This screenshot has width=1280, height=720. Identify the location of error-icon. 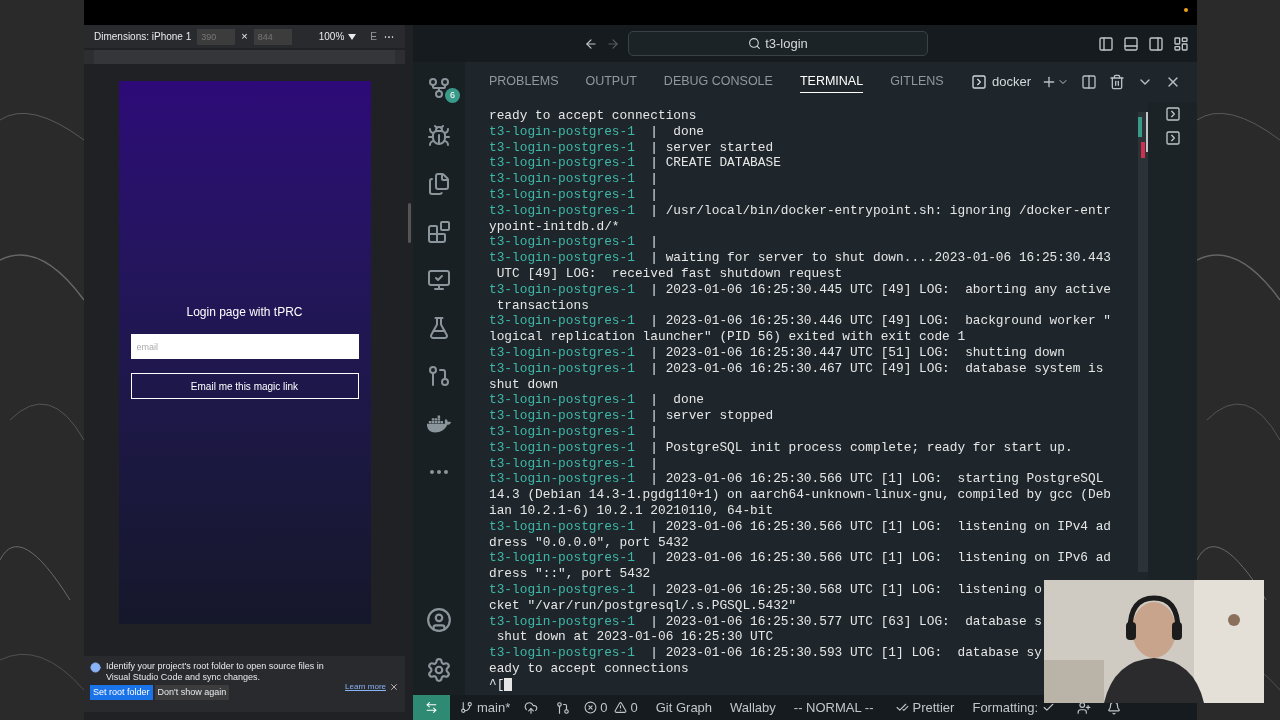
(591, 707).